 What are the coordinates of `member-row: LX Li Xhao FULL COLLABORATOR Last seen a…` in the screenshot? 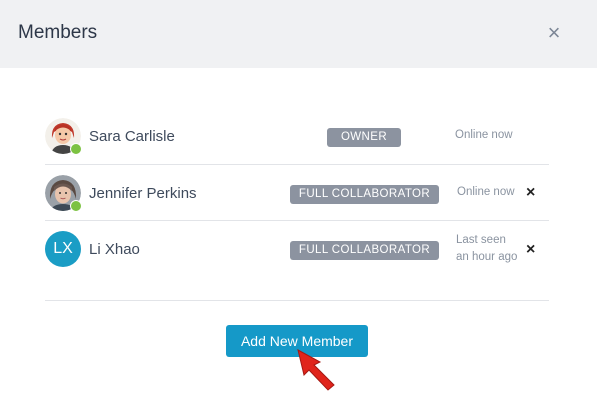 It's located at (297, 249).